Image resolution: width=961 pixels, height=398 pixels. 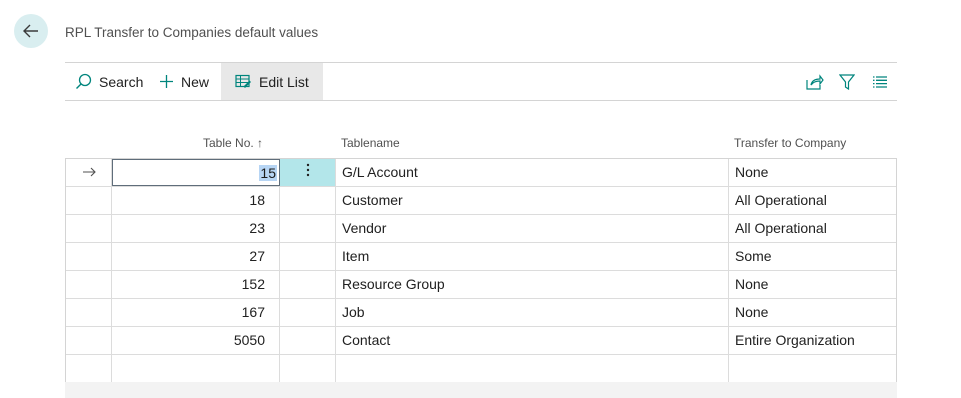 I want to click on col-header-table-no-label: Table No., so click(x=228, y=143).